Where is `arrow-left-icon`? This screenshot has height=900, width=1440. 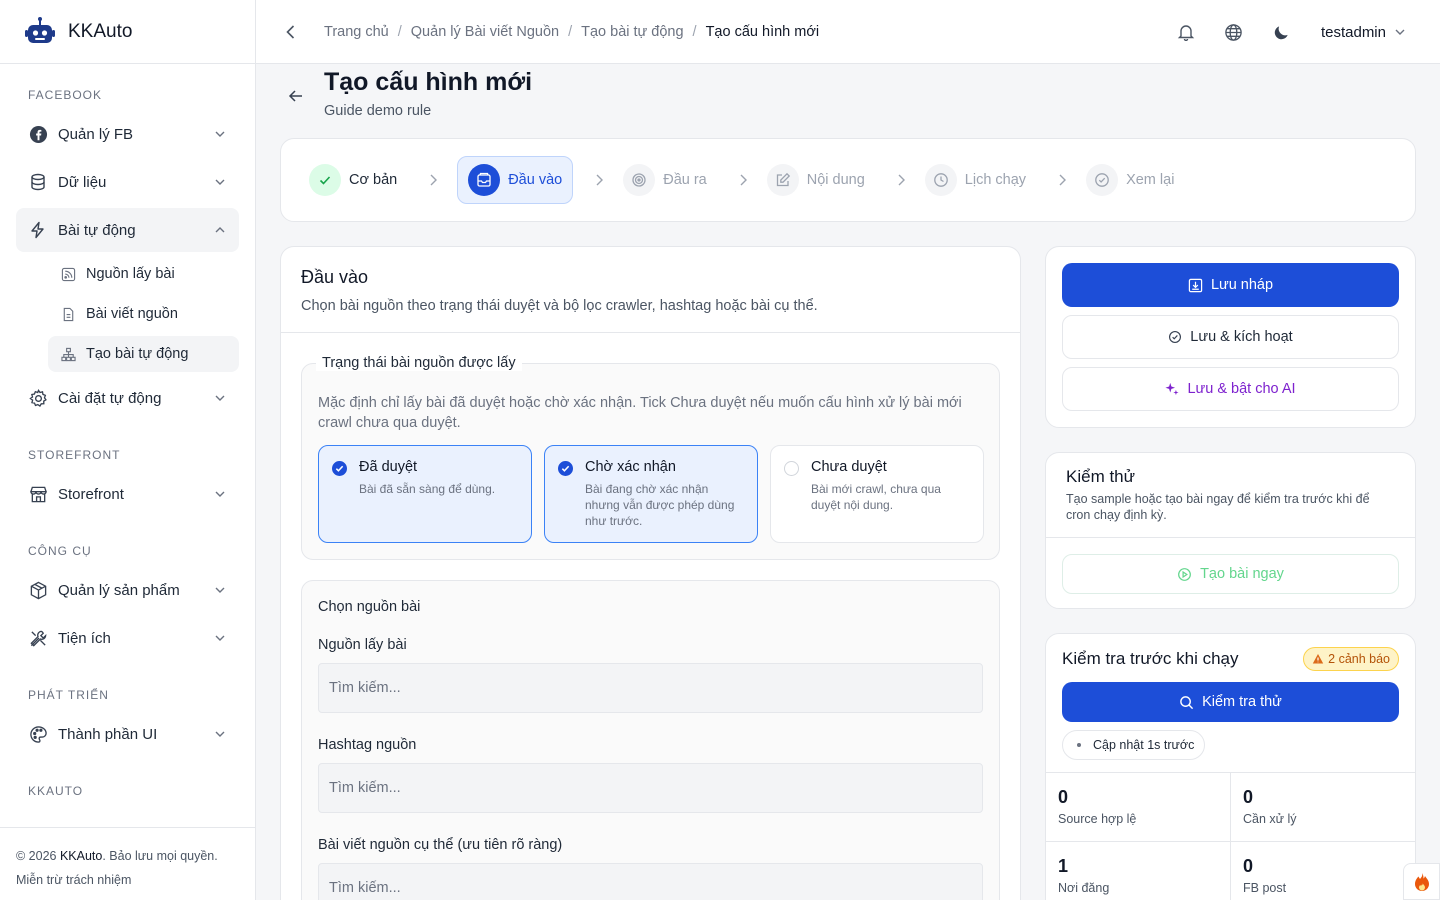 arrow-left-icon is located at coordinates (296, 96).